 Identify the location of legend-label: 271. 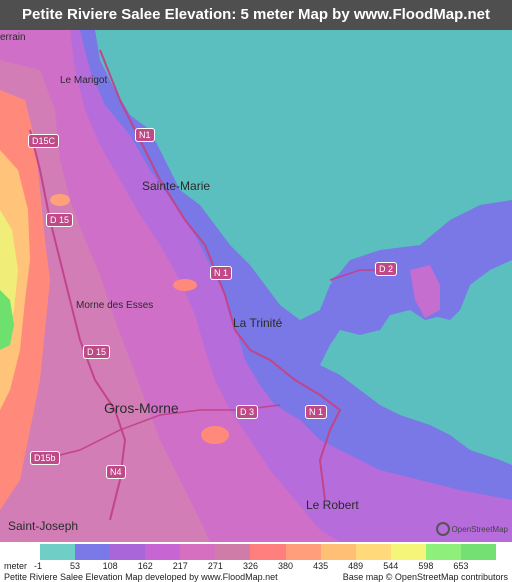
(215, 566).